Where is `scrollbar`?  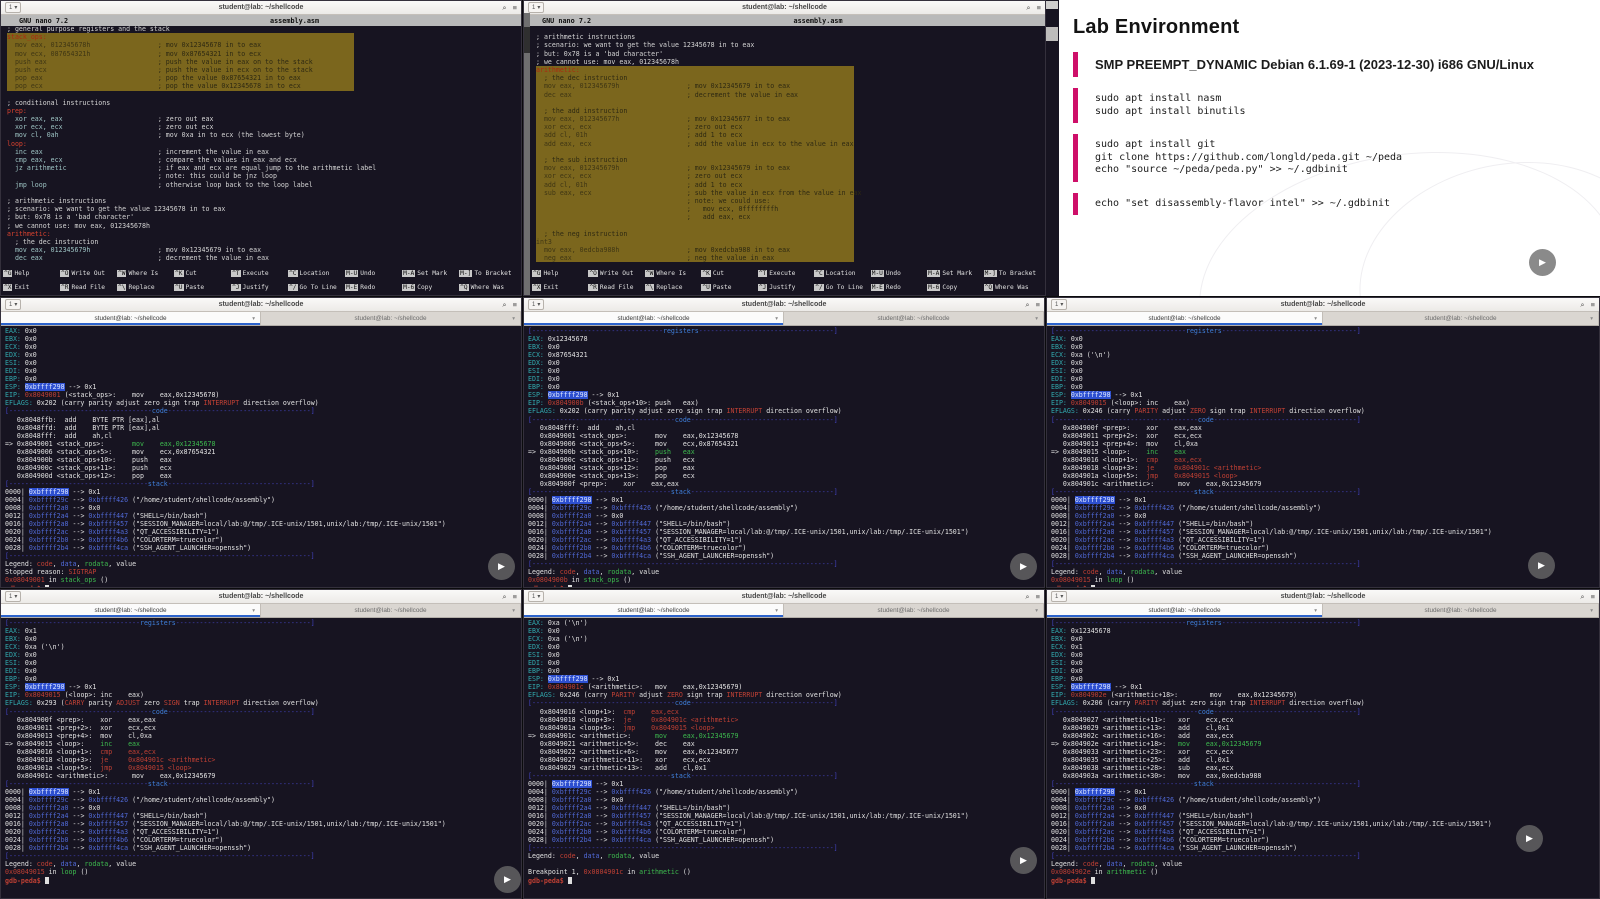 scrollbar is located at coordinates (527, 154).